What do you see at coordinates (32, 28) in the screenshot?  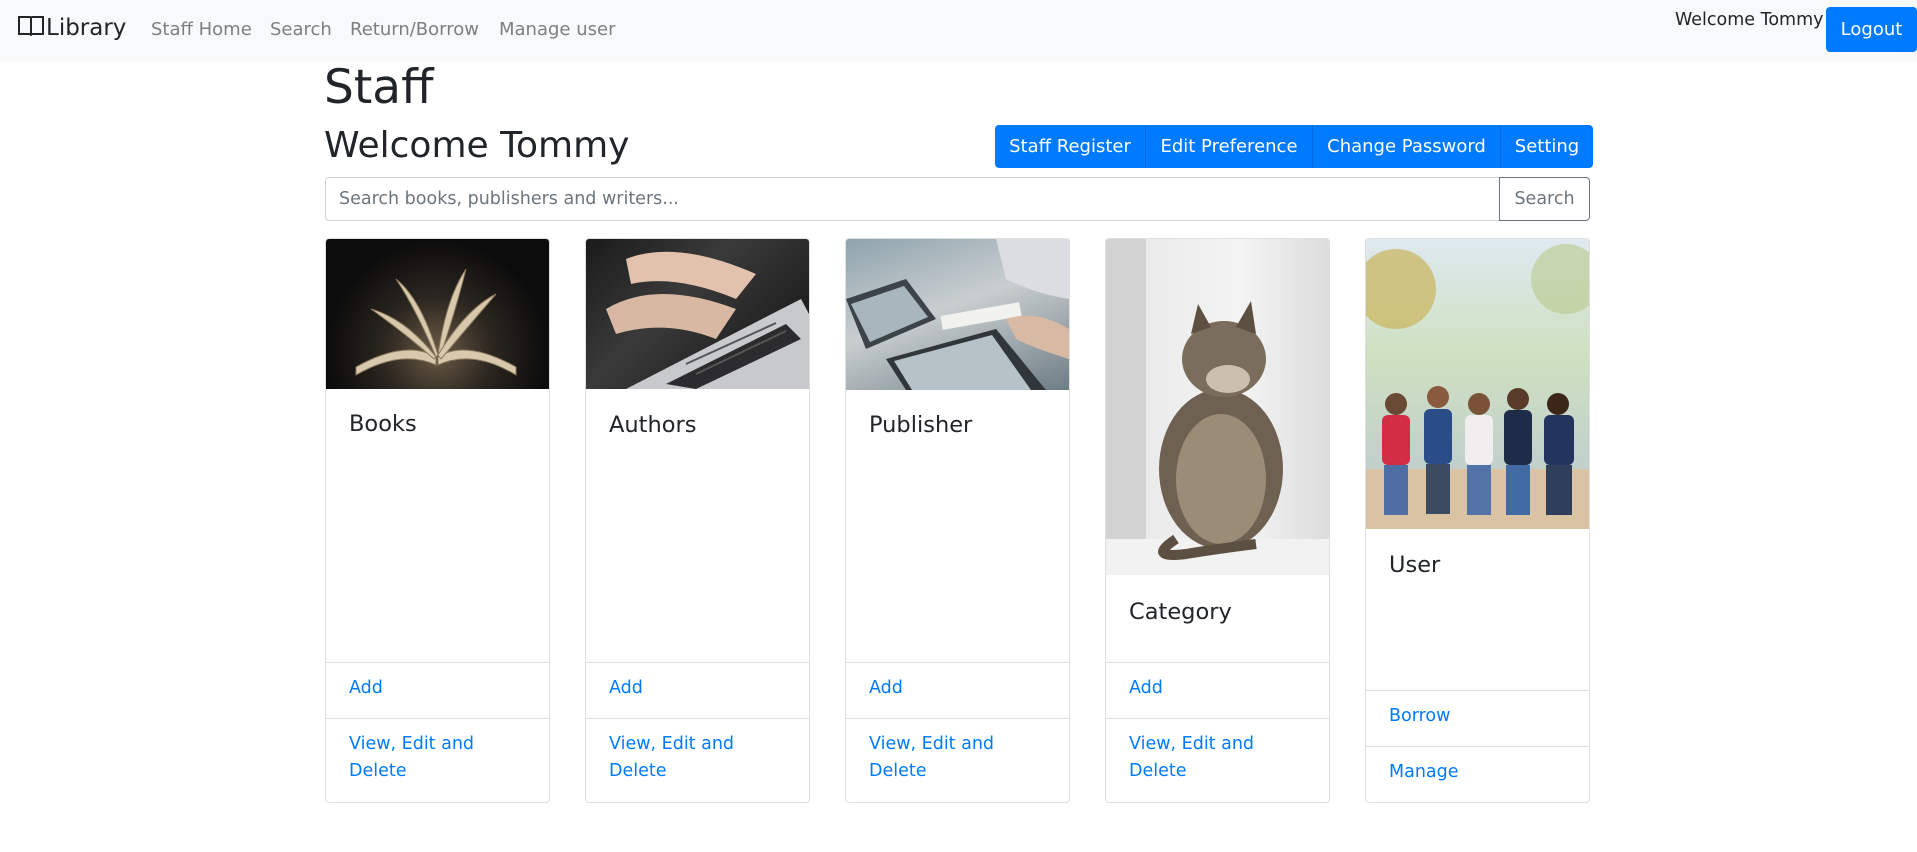 I see `book-icon` at bounding box center [32, 28].